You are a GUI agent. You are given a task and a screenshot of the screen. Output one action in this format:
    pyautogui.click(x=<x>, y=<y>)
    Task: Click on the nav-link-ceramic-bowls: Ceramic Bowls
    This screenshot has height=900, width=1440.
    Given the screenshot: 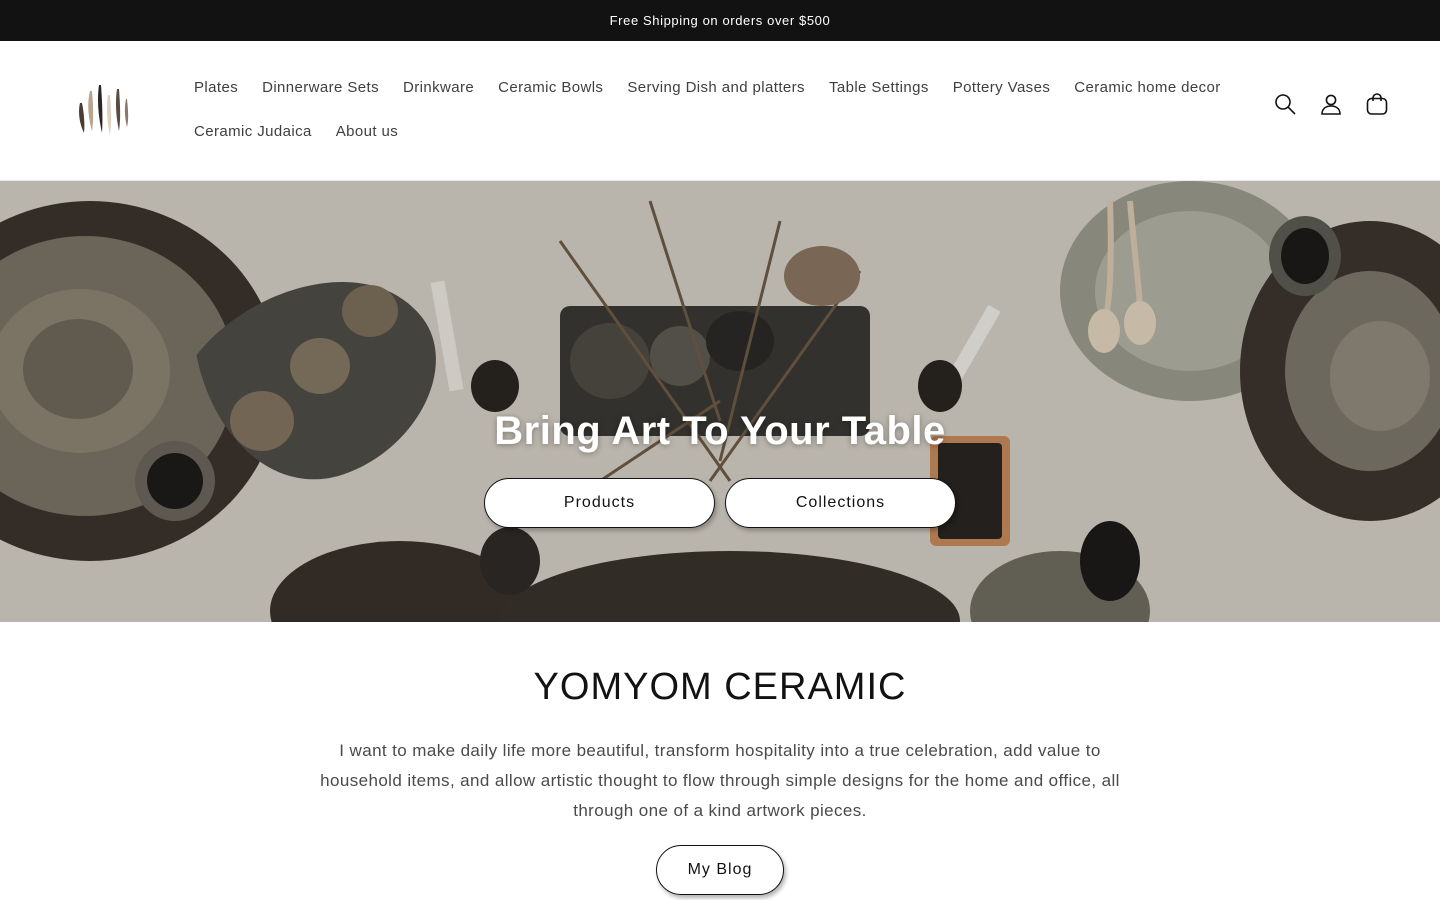 What is the action you would take?
    pyautogui.click(x=550, y=87)
    